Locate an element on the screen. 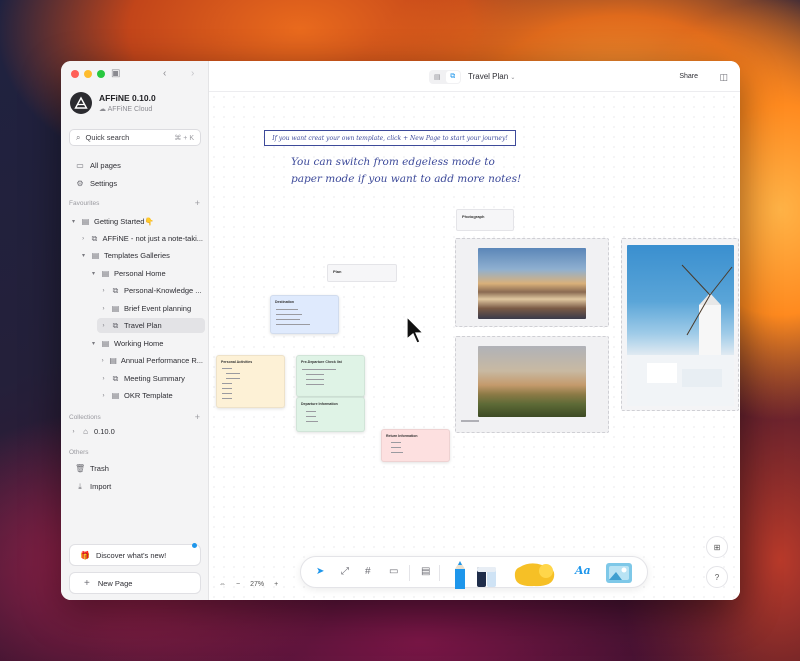 This screenshot has height=661, width=800. collection-item: › ⌂ 0.10.0 is located at coordinates (135, 431).